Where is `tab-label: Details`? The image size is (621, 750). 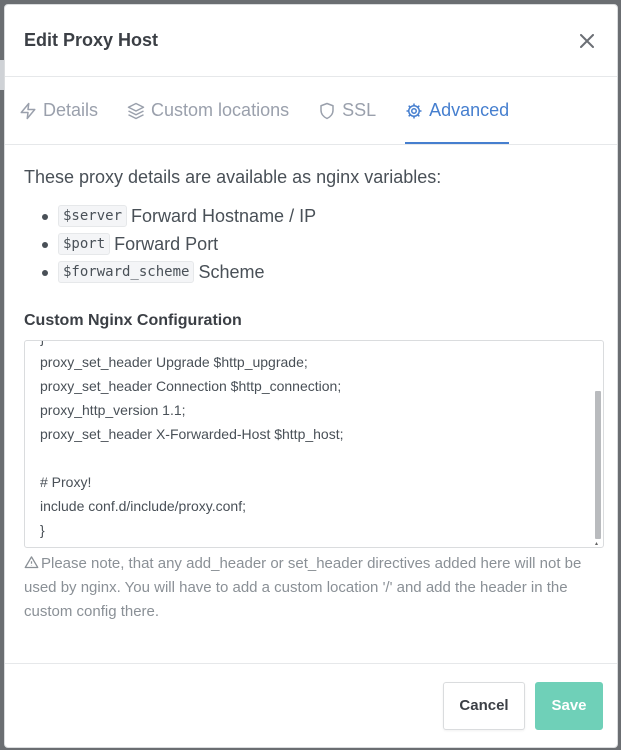
tab-label: Details is located at coordinates (71, 110).